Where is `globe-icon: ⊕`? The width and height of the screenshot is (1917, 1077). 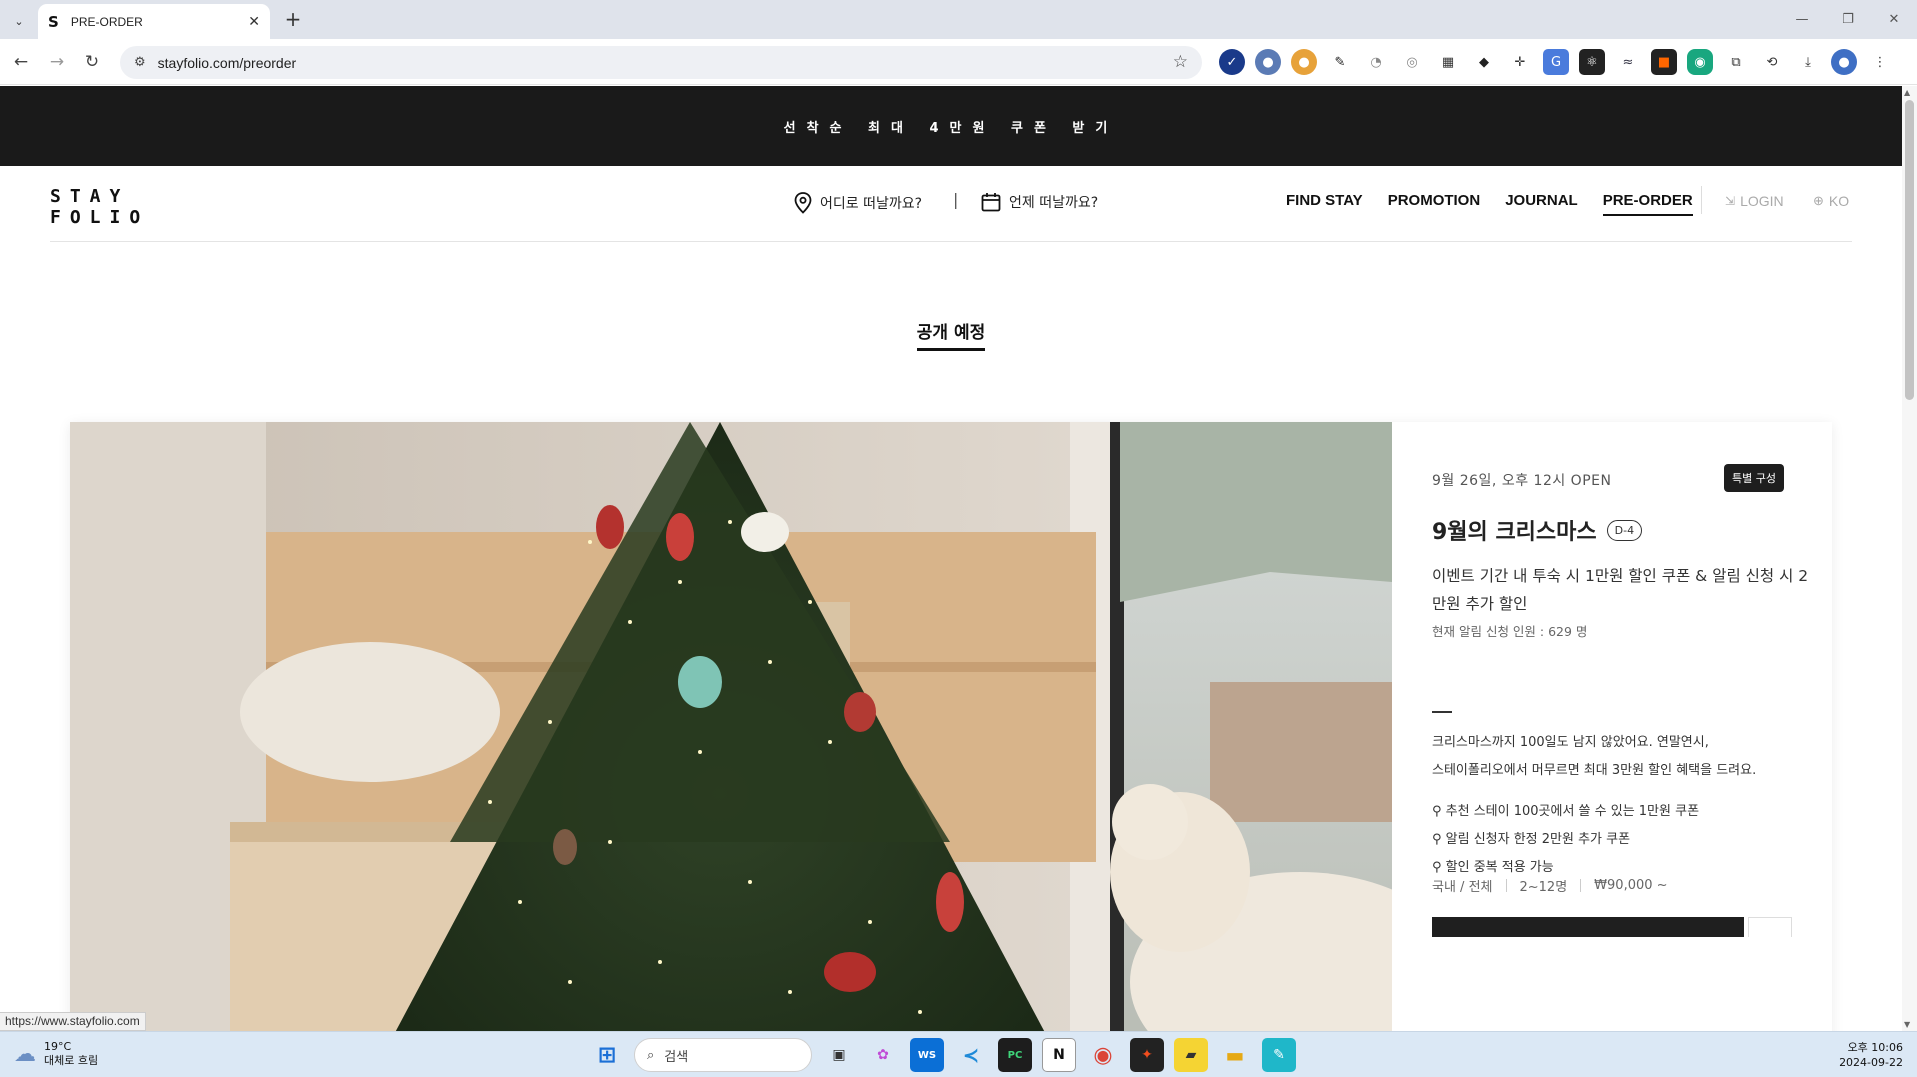 globe-icon: ⊕ is located at coordinates (1818, 200).